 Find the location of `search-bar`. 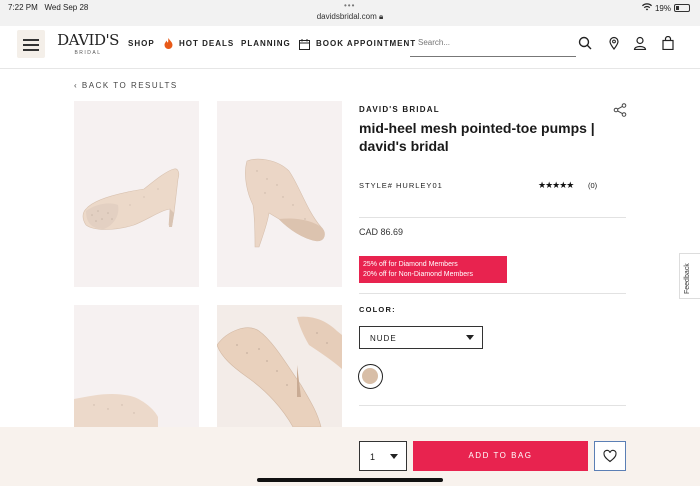

search-bar is located at coordinates (494, 43).